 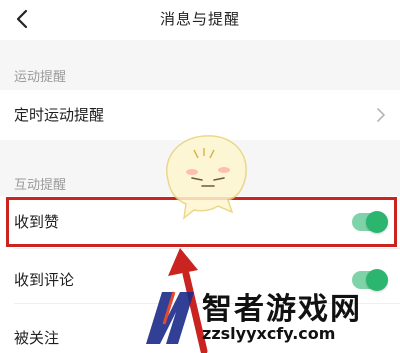 I want to click on section-label-sport: 运动提醒, so click(x=40, y=77).